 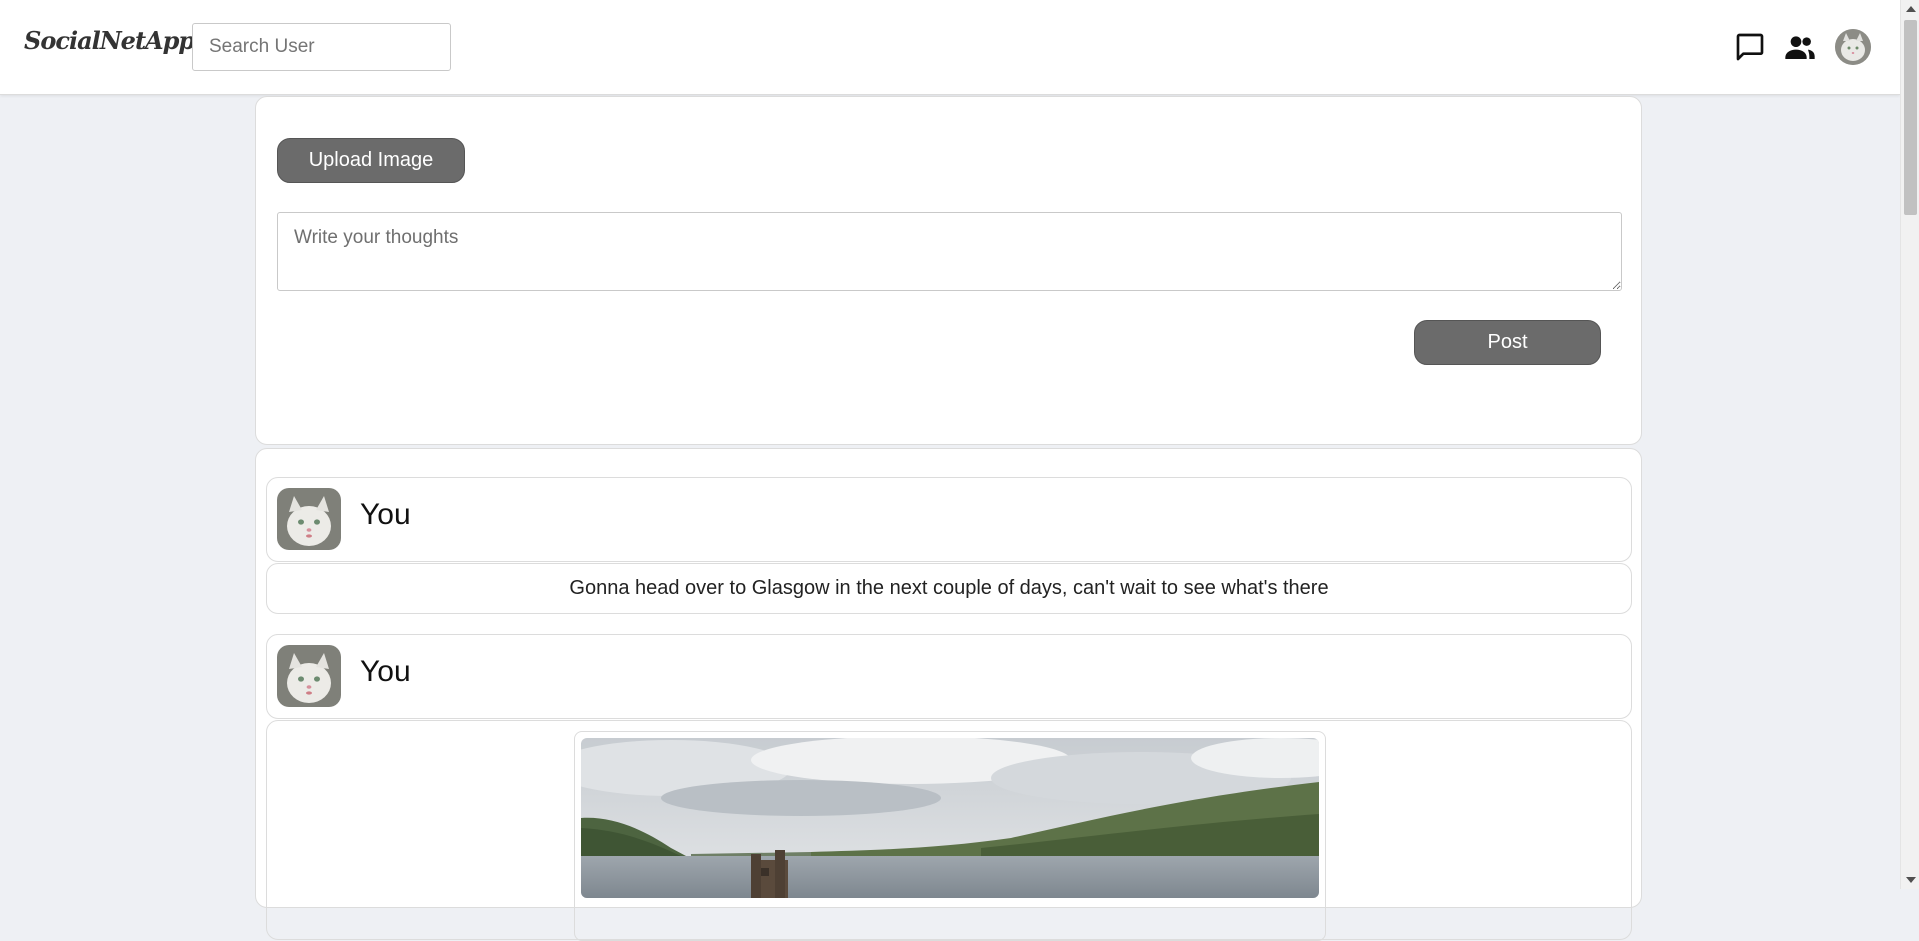 I want to click on scrollbar-thumb, so click(x=1910, y=117).